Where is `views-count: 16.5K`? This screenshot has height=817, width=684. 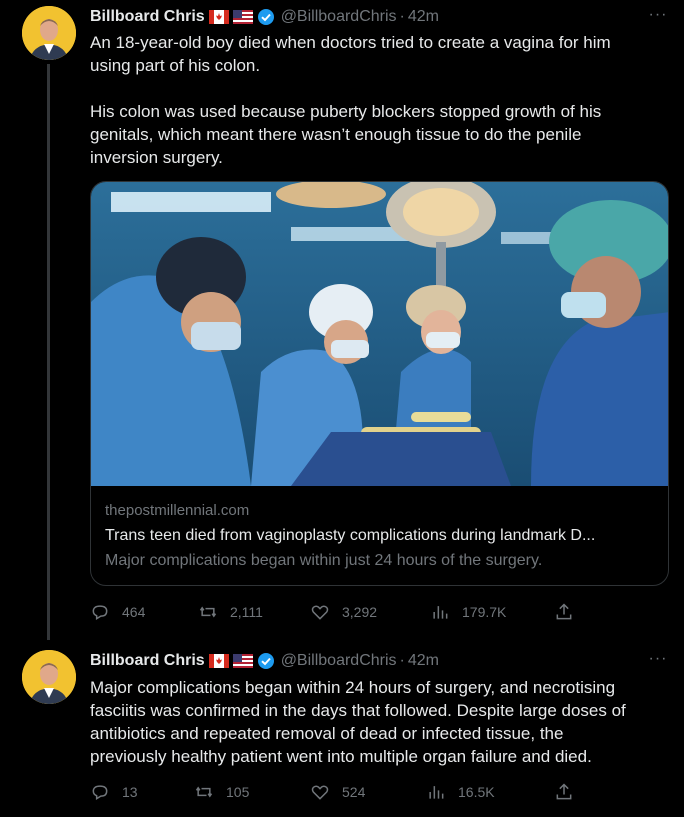
views-count: 16.5K is located at coordinates (476, 792).